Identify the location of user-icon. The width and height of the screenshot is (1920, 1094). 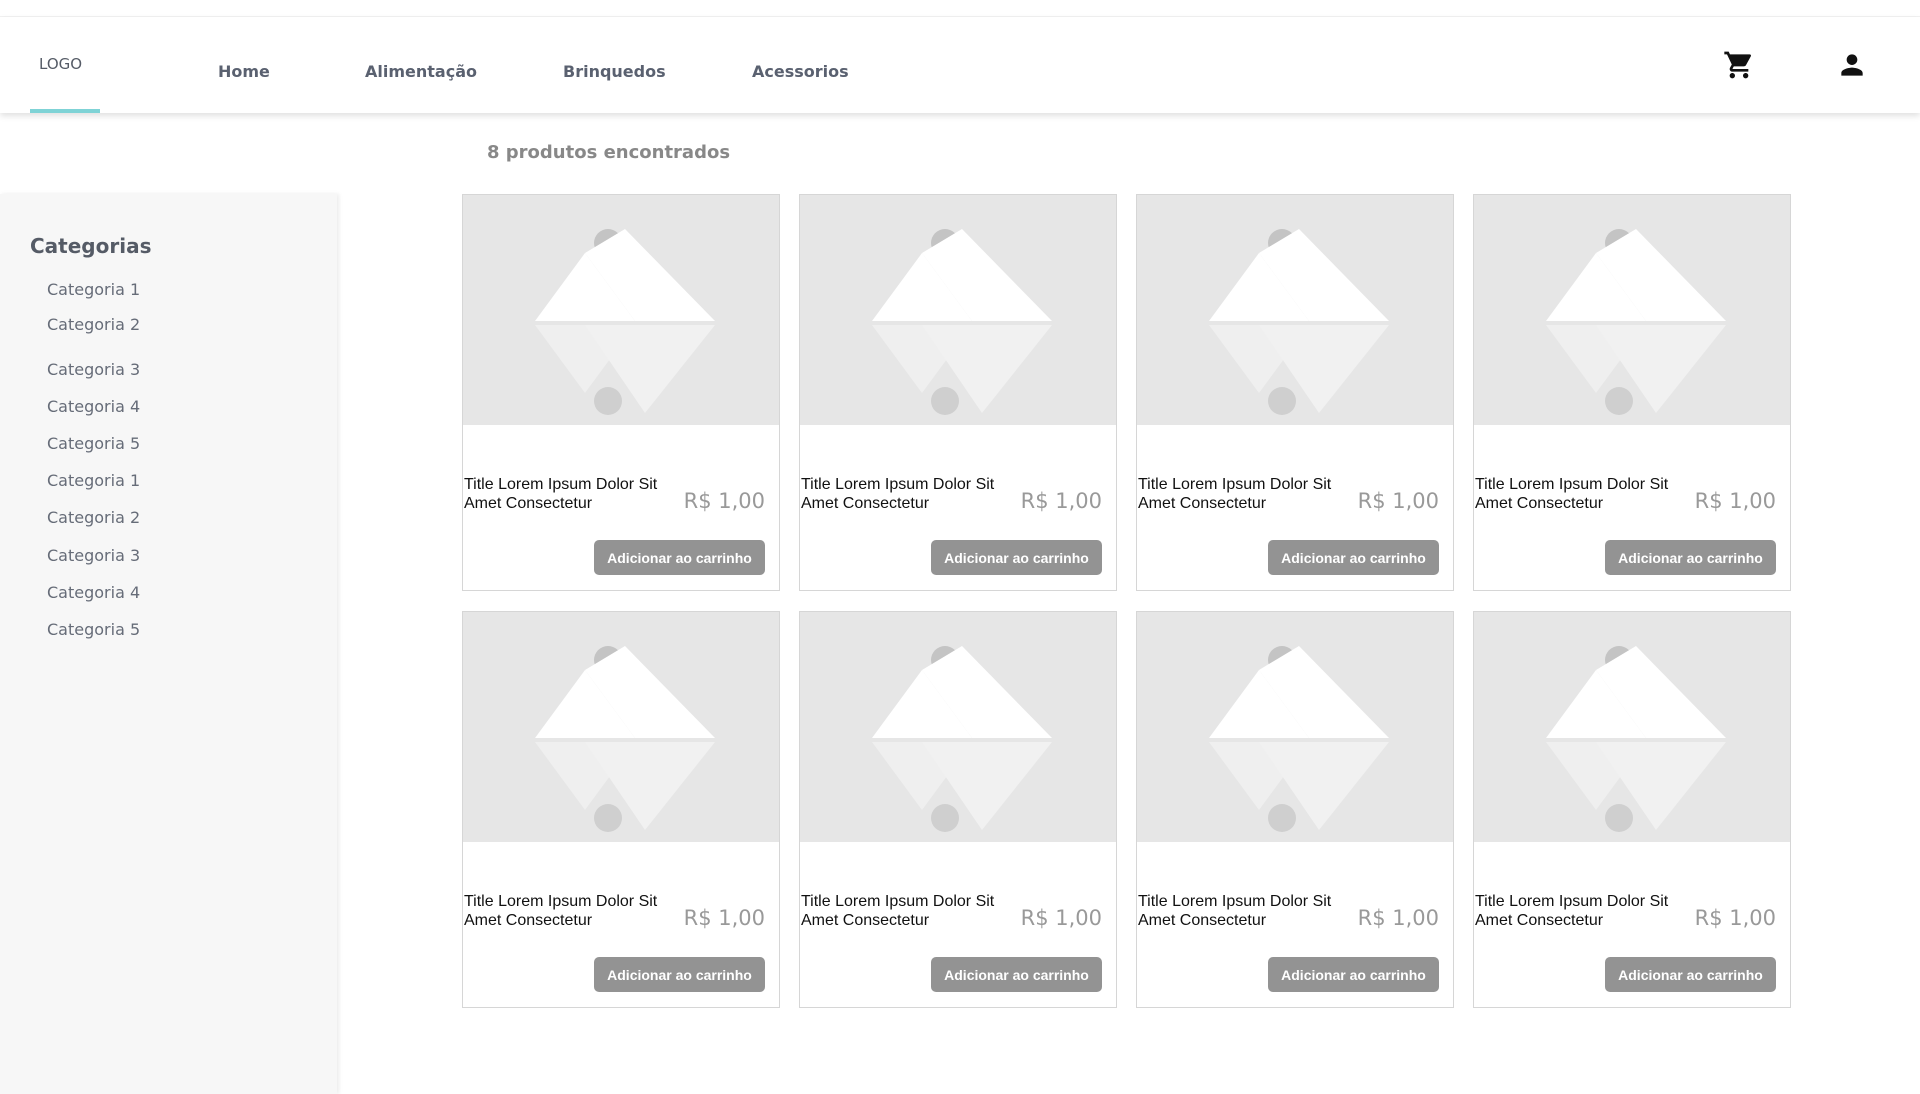
(1852, 65).